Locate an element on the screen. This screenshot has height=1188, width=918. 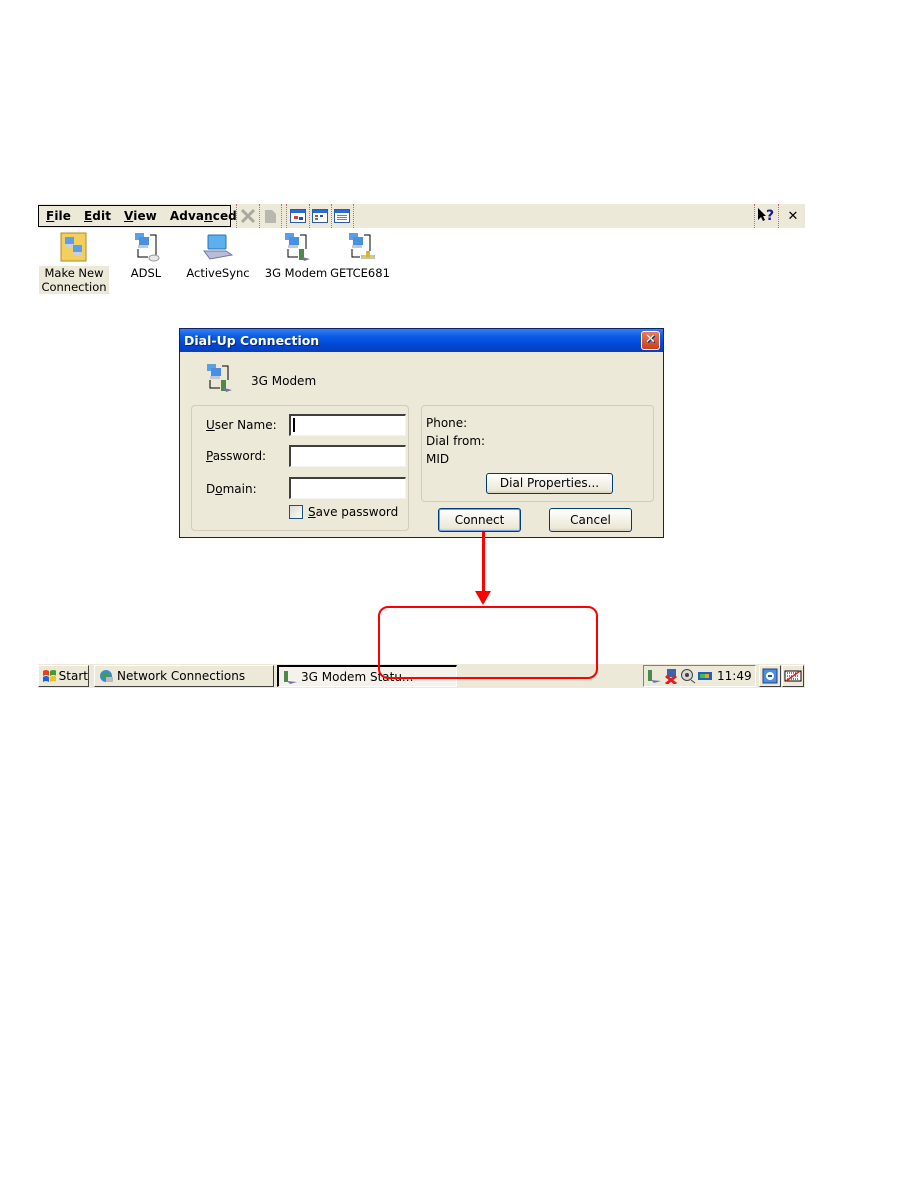
make-new-connection-icon is located at coordinates (74, 247).